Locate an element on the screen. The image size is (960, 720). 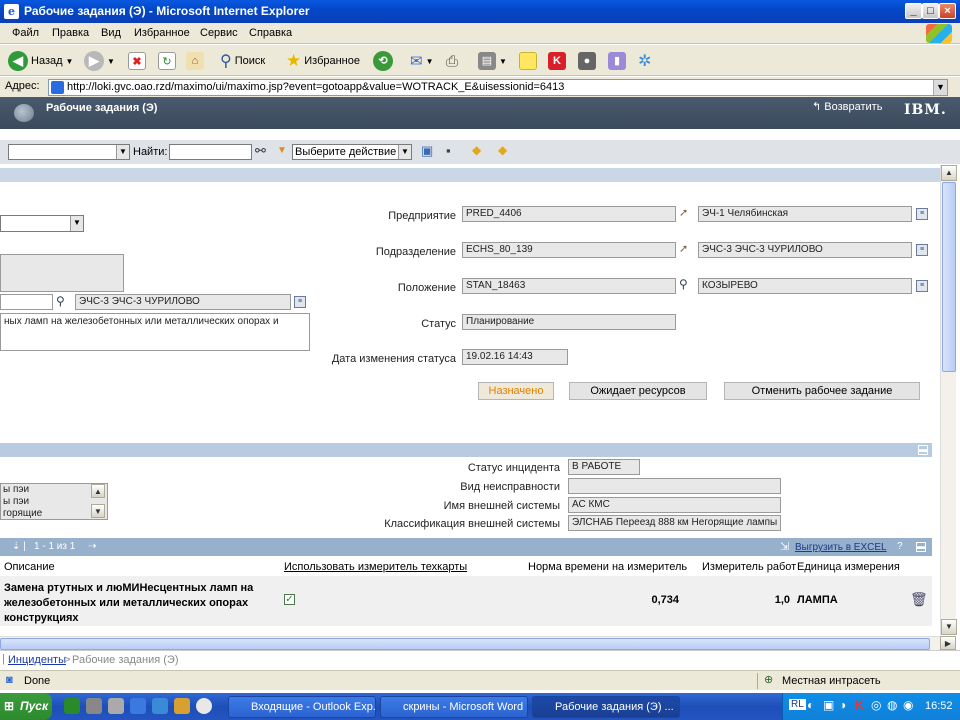
menu-view: Вид is located at coordinates (111, 33).